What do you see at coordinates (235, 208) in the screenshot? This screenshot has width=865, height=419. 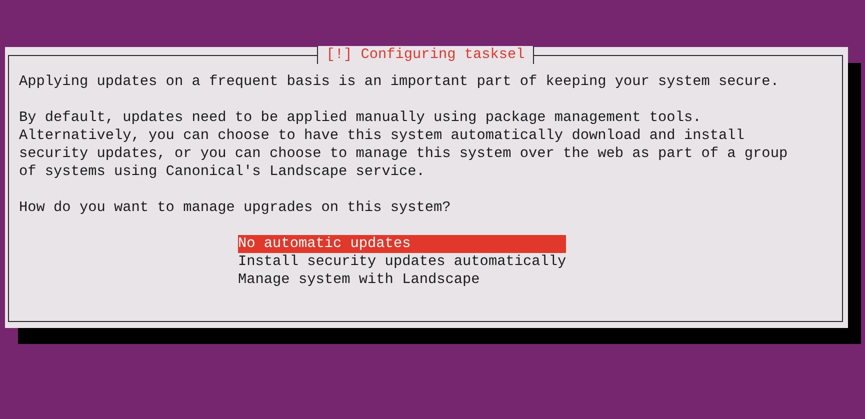 I see `question-text: How do you want to manage upgrades on this system?` at bounding box center [235, 208].